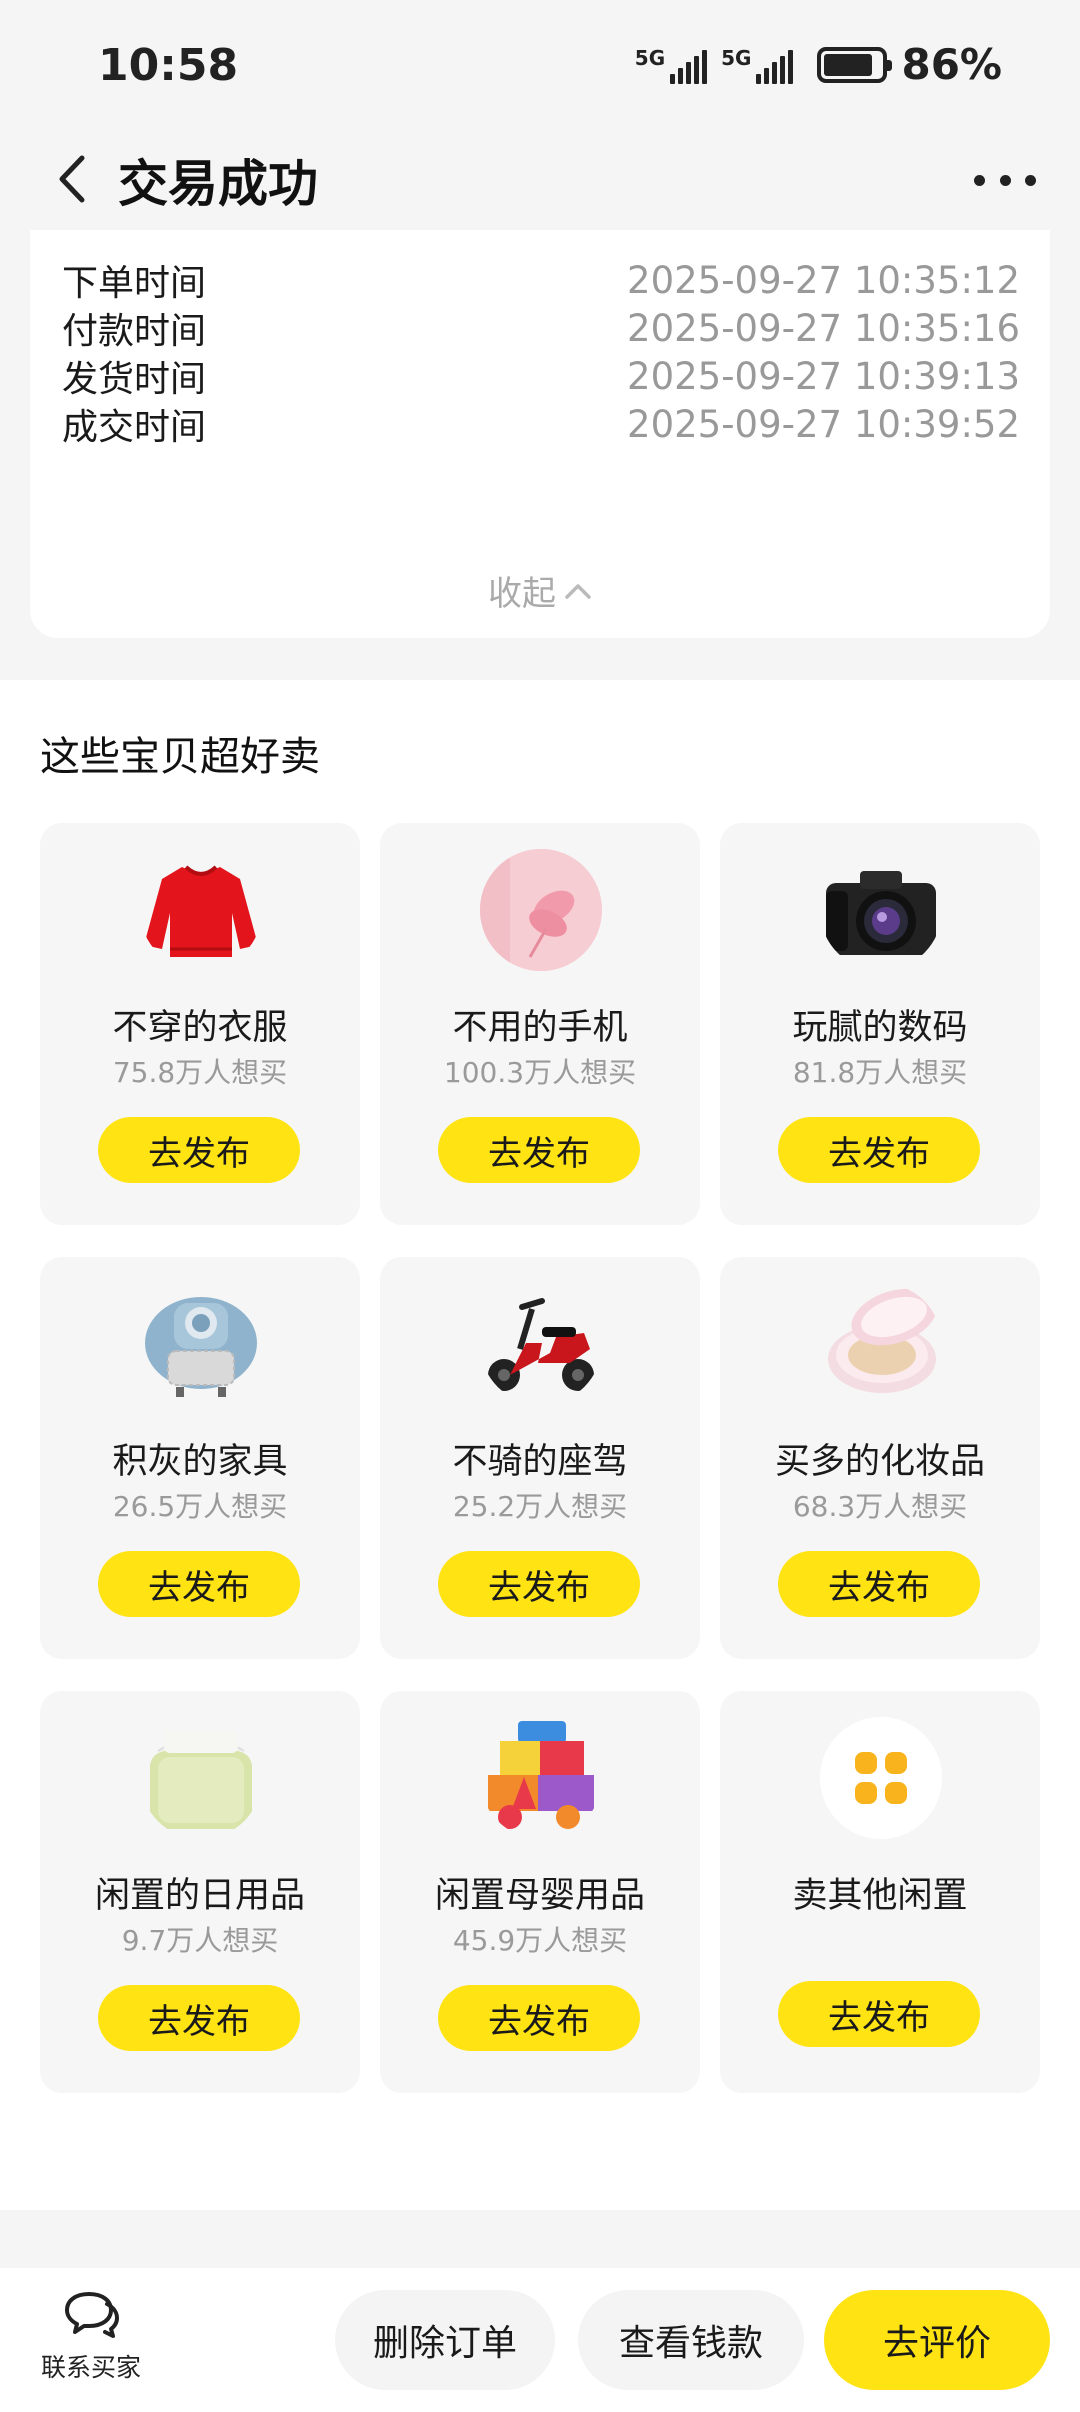 The width and height of the screenshot is (1080, 2412). I want to click on card-count: 81.8万人想买, so click(880, 1072).